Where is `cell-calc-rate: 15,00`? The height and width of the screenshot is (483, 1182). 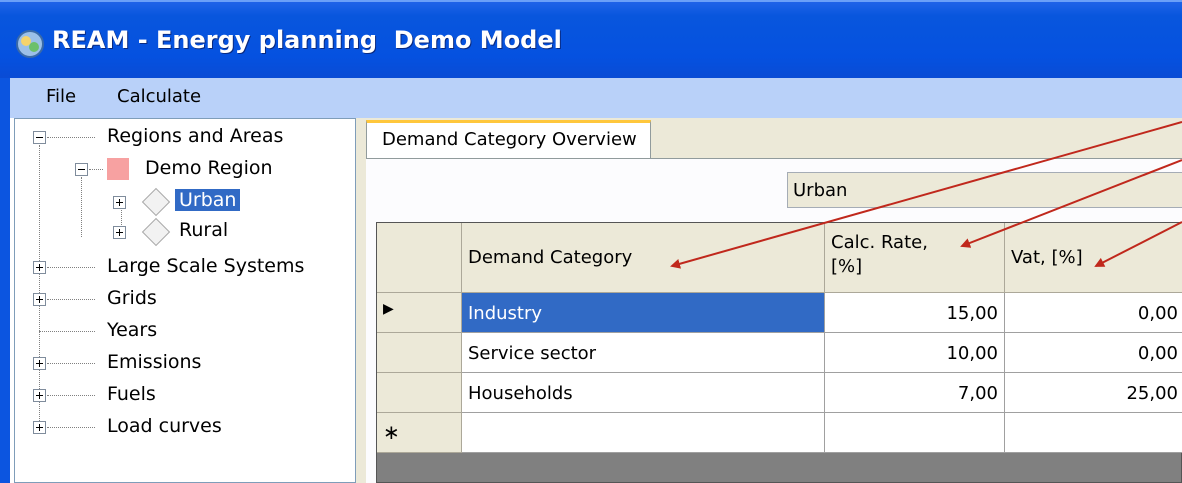
cell-calc-rate: 15,00 is located at coordinates (915, 313).